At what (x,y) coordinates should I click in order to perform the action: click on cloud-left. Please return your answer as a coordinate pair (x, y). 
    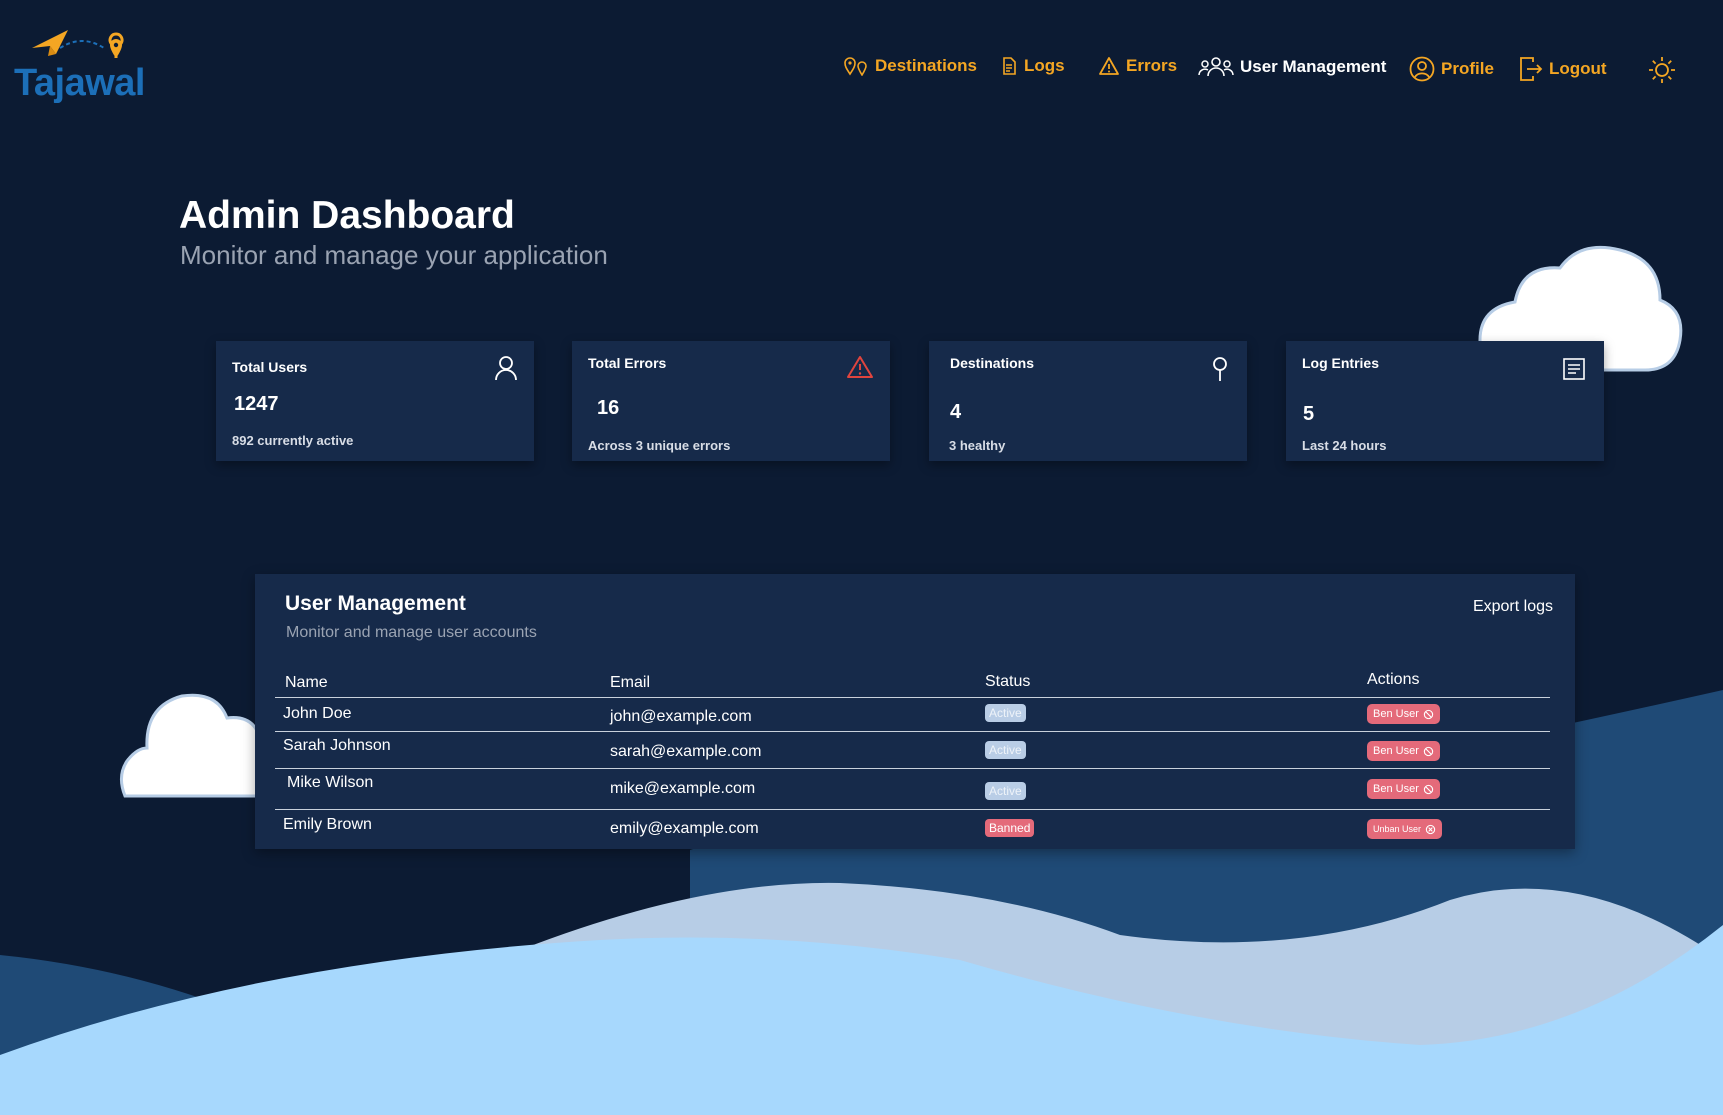
    Looking at the image, I should click on (192, 745).